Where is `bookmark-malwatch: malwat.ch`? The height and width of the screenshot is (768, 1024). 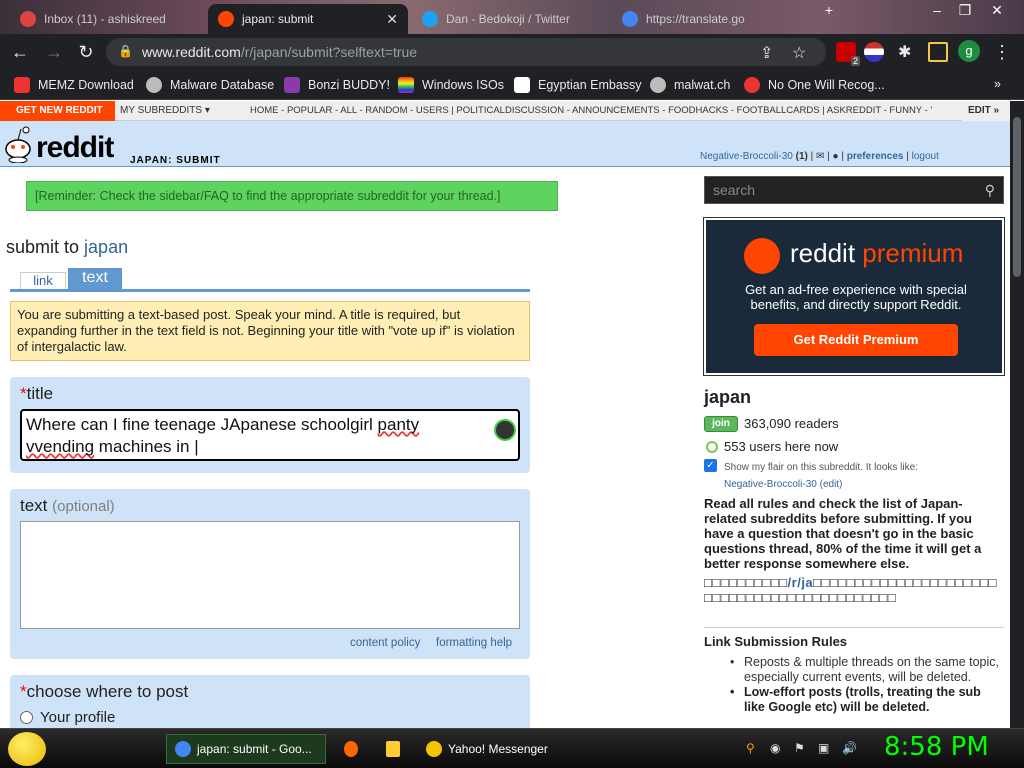
bookmark-malwatch: malwat.ch is located at coordinates (690, 85).